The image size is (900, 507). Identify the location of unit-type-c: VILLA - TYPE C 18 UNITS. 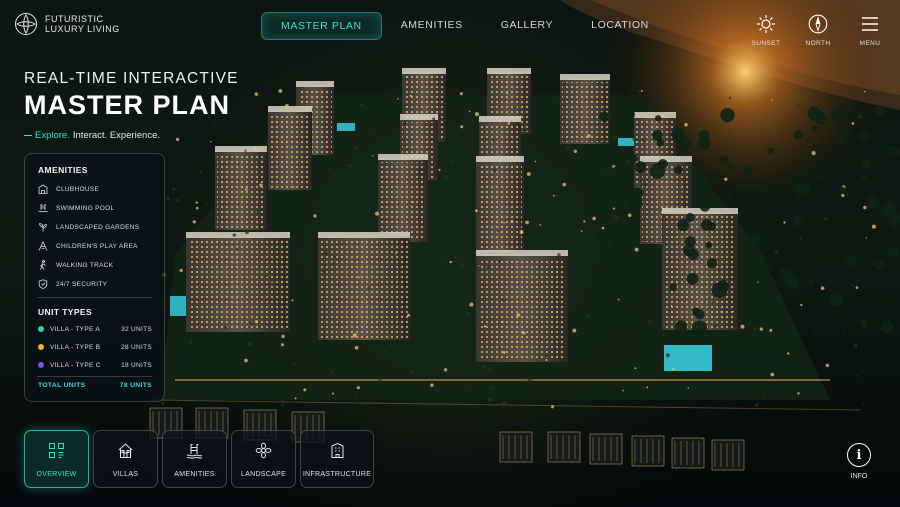
(95, 365).